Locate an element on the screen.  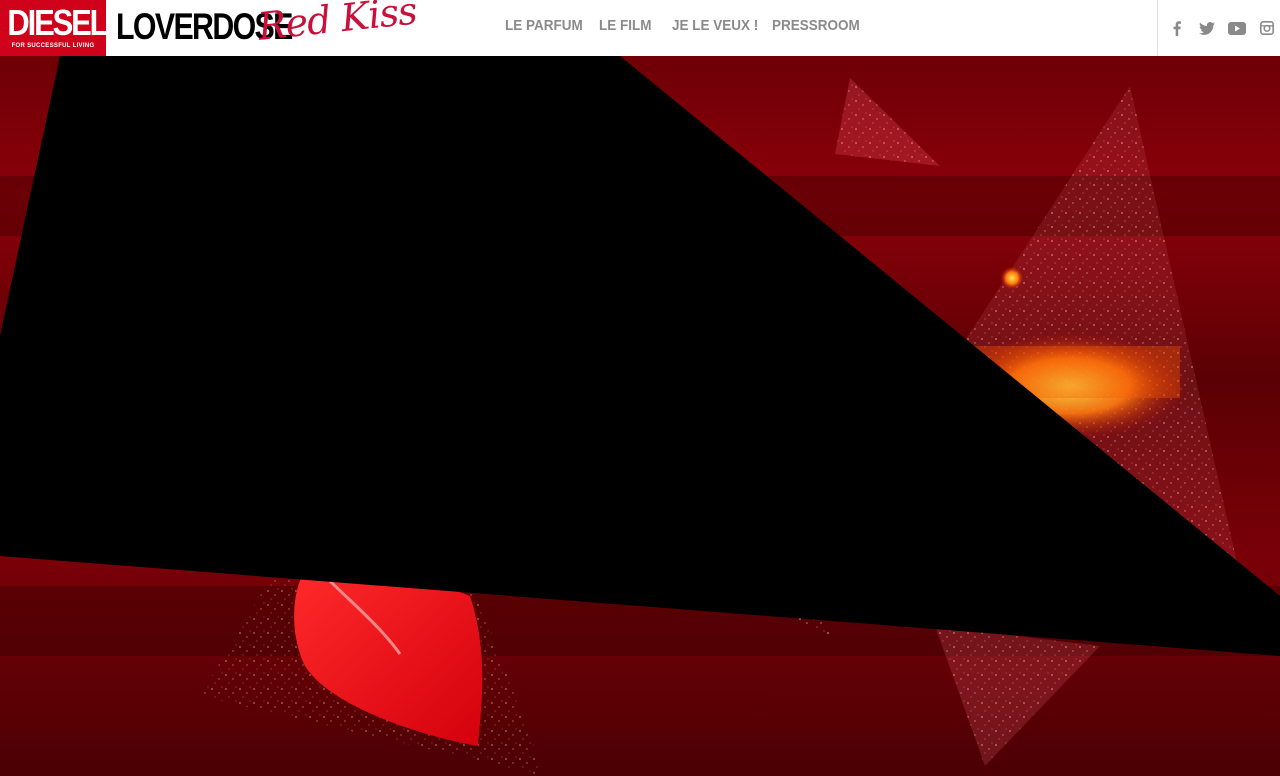
diesel-logo-text: DIESEL is located at coordinates (57, 22).